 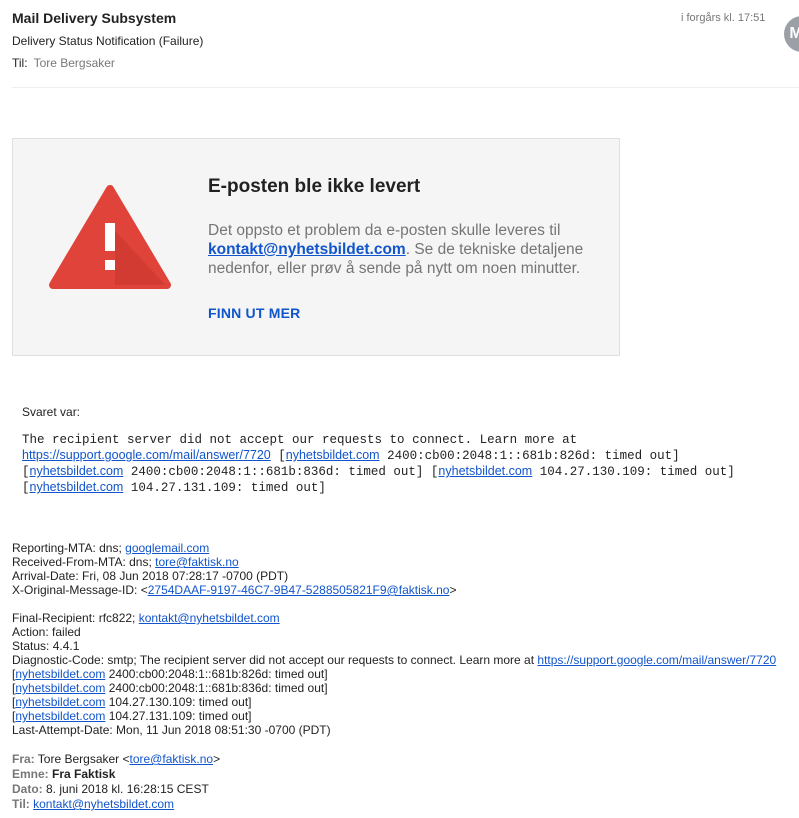 What do you see at coordinates (46, 646) in the screenshot?
I see `status-line: Status: 4.4.1` at bounding box center [46, 646].